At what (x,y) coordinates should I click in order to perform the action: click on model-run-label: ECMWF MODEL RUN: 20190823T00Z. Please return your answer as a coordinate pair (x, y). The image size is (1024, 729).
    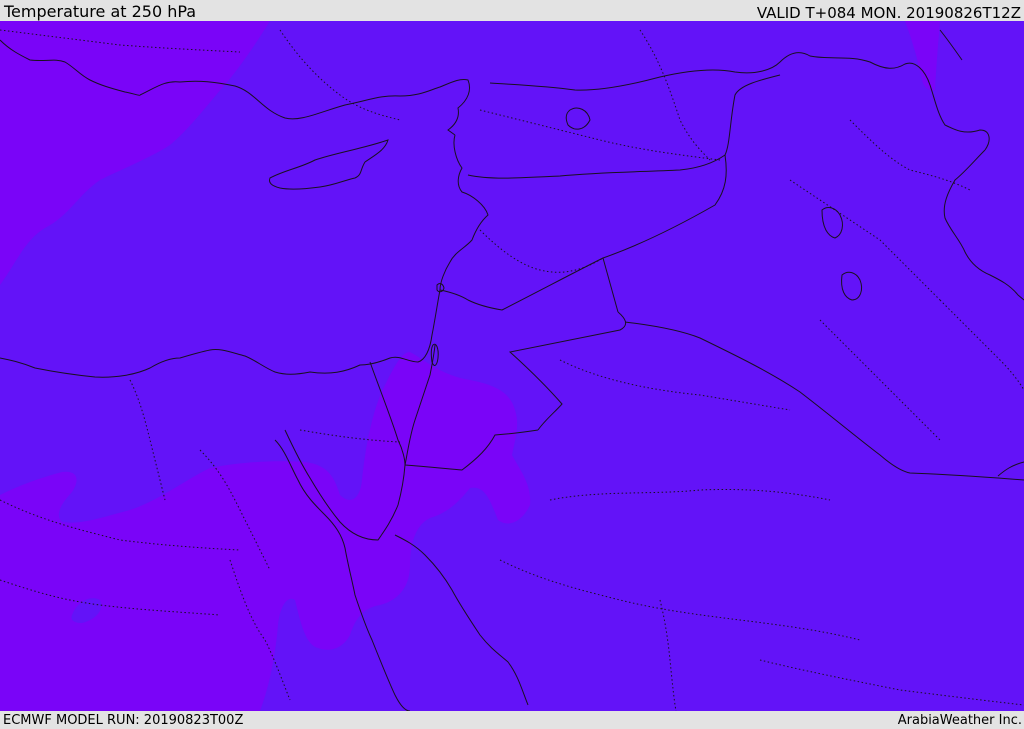
    Looking at the image, I should click on (123, 720).